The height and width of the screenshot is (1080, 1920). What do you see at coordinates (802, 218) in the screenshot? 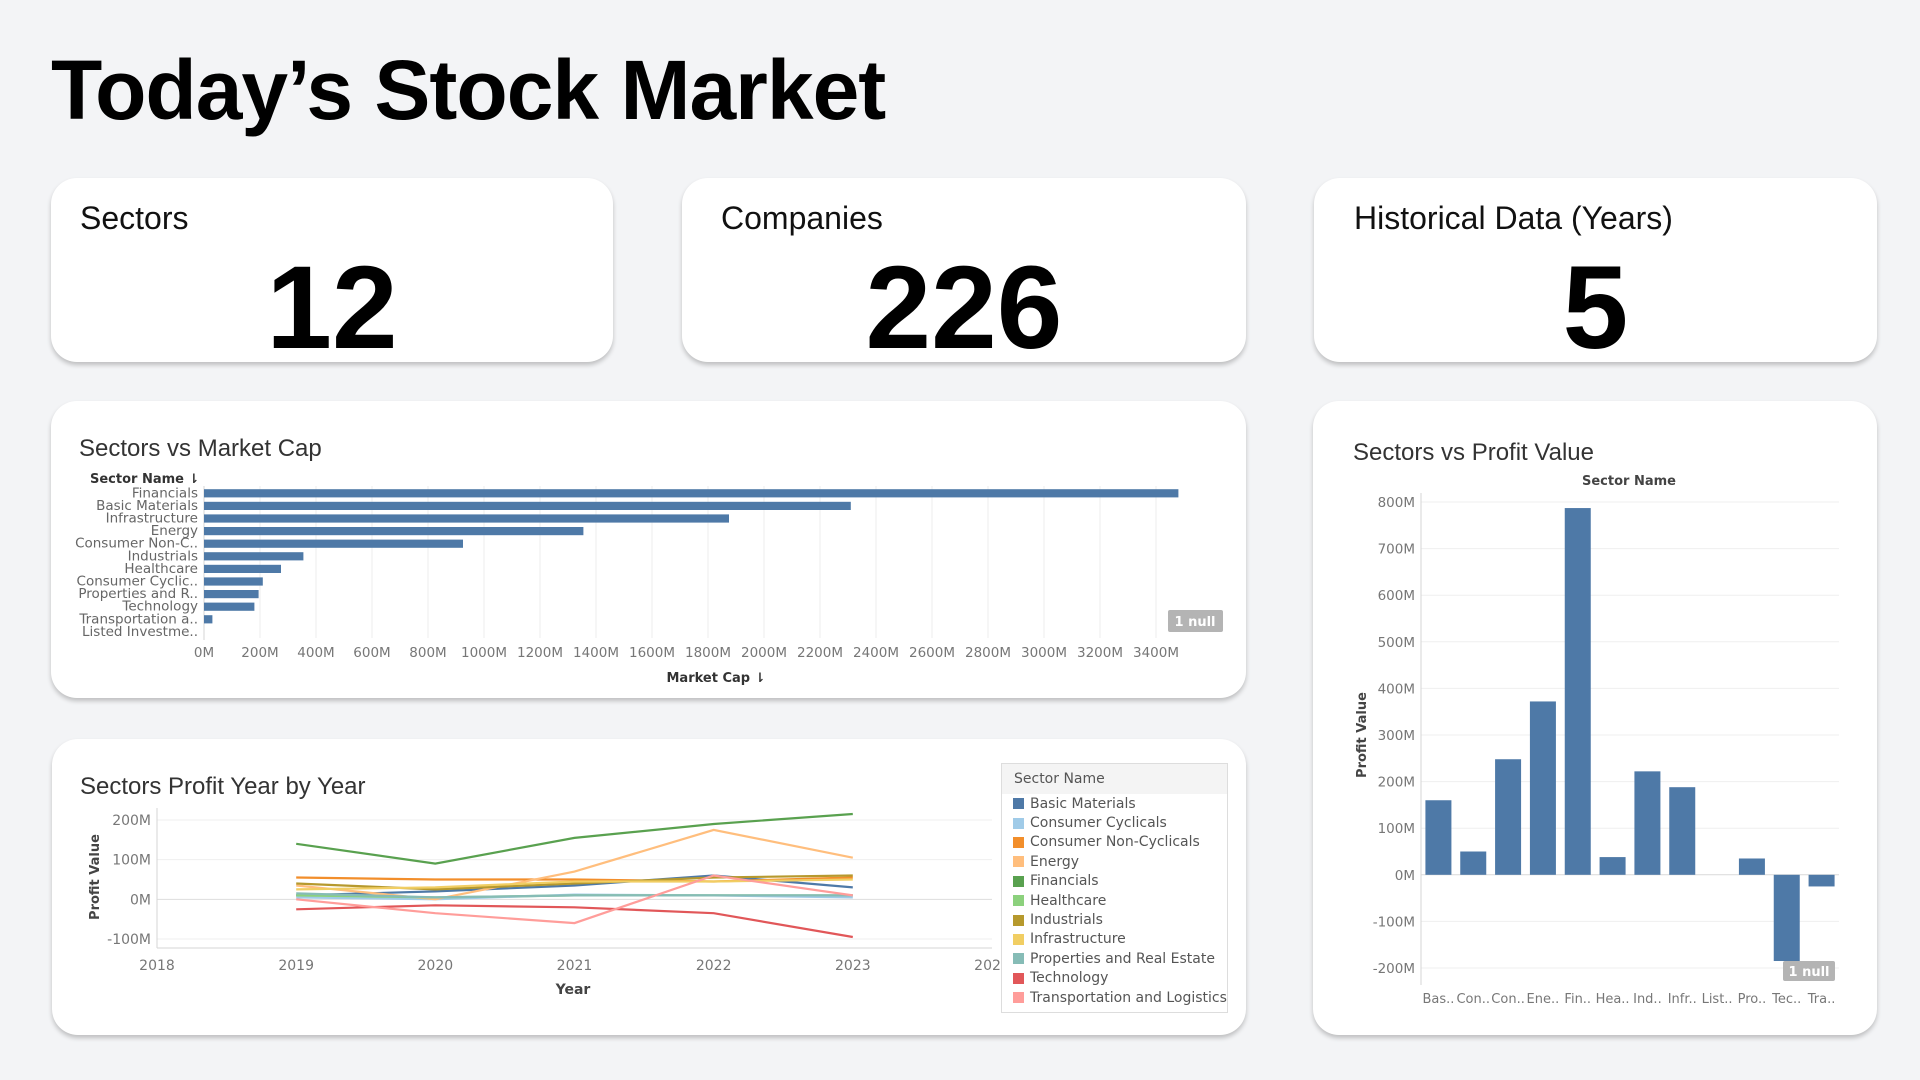
I see `kpi-label: Companies` at bounding box center [802, 218].